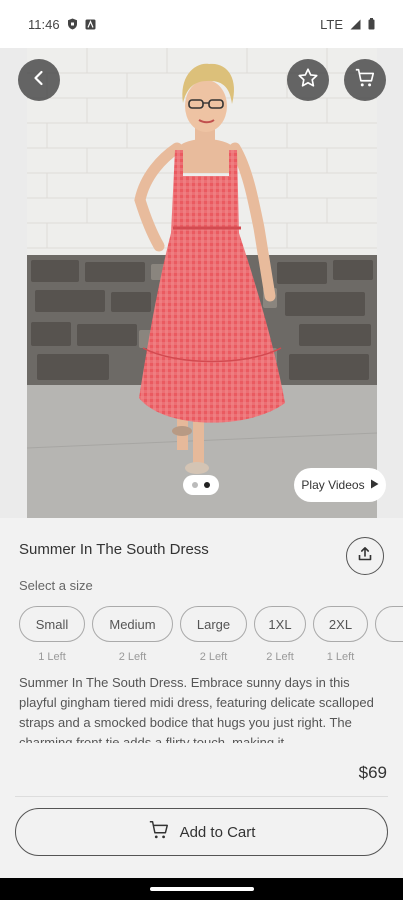  Describe the element at coordinates (340, 624) in the screenshot. I see `size-pill: 2XL` at that location.